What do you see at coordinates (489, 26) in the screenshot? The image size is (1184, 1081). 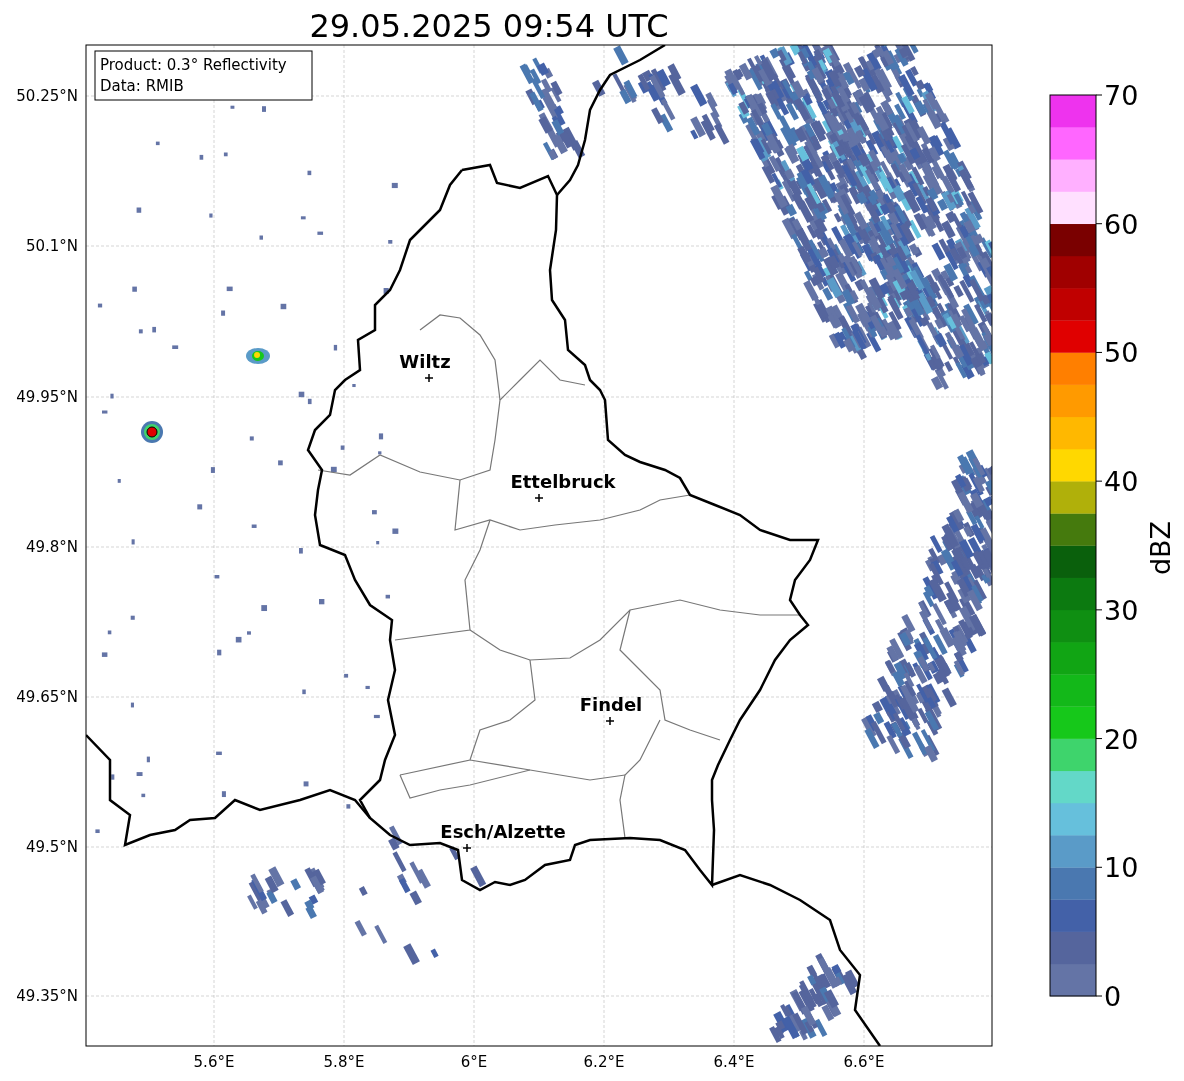 I see `chart-title: 29.05.2025 09:54 UTC` at bounding box center [489, 26].